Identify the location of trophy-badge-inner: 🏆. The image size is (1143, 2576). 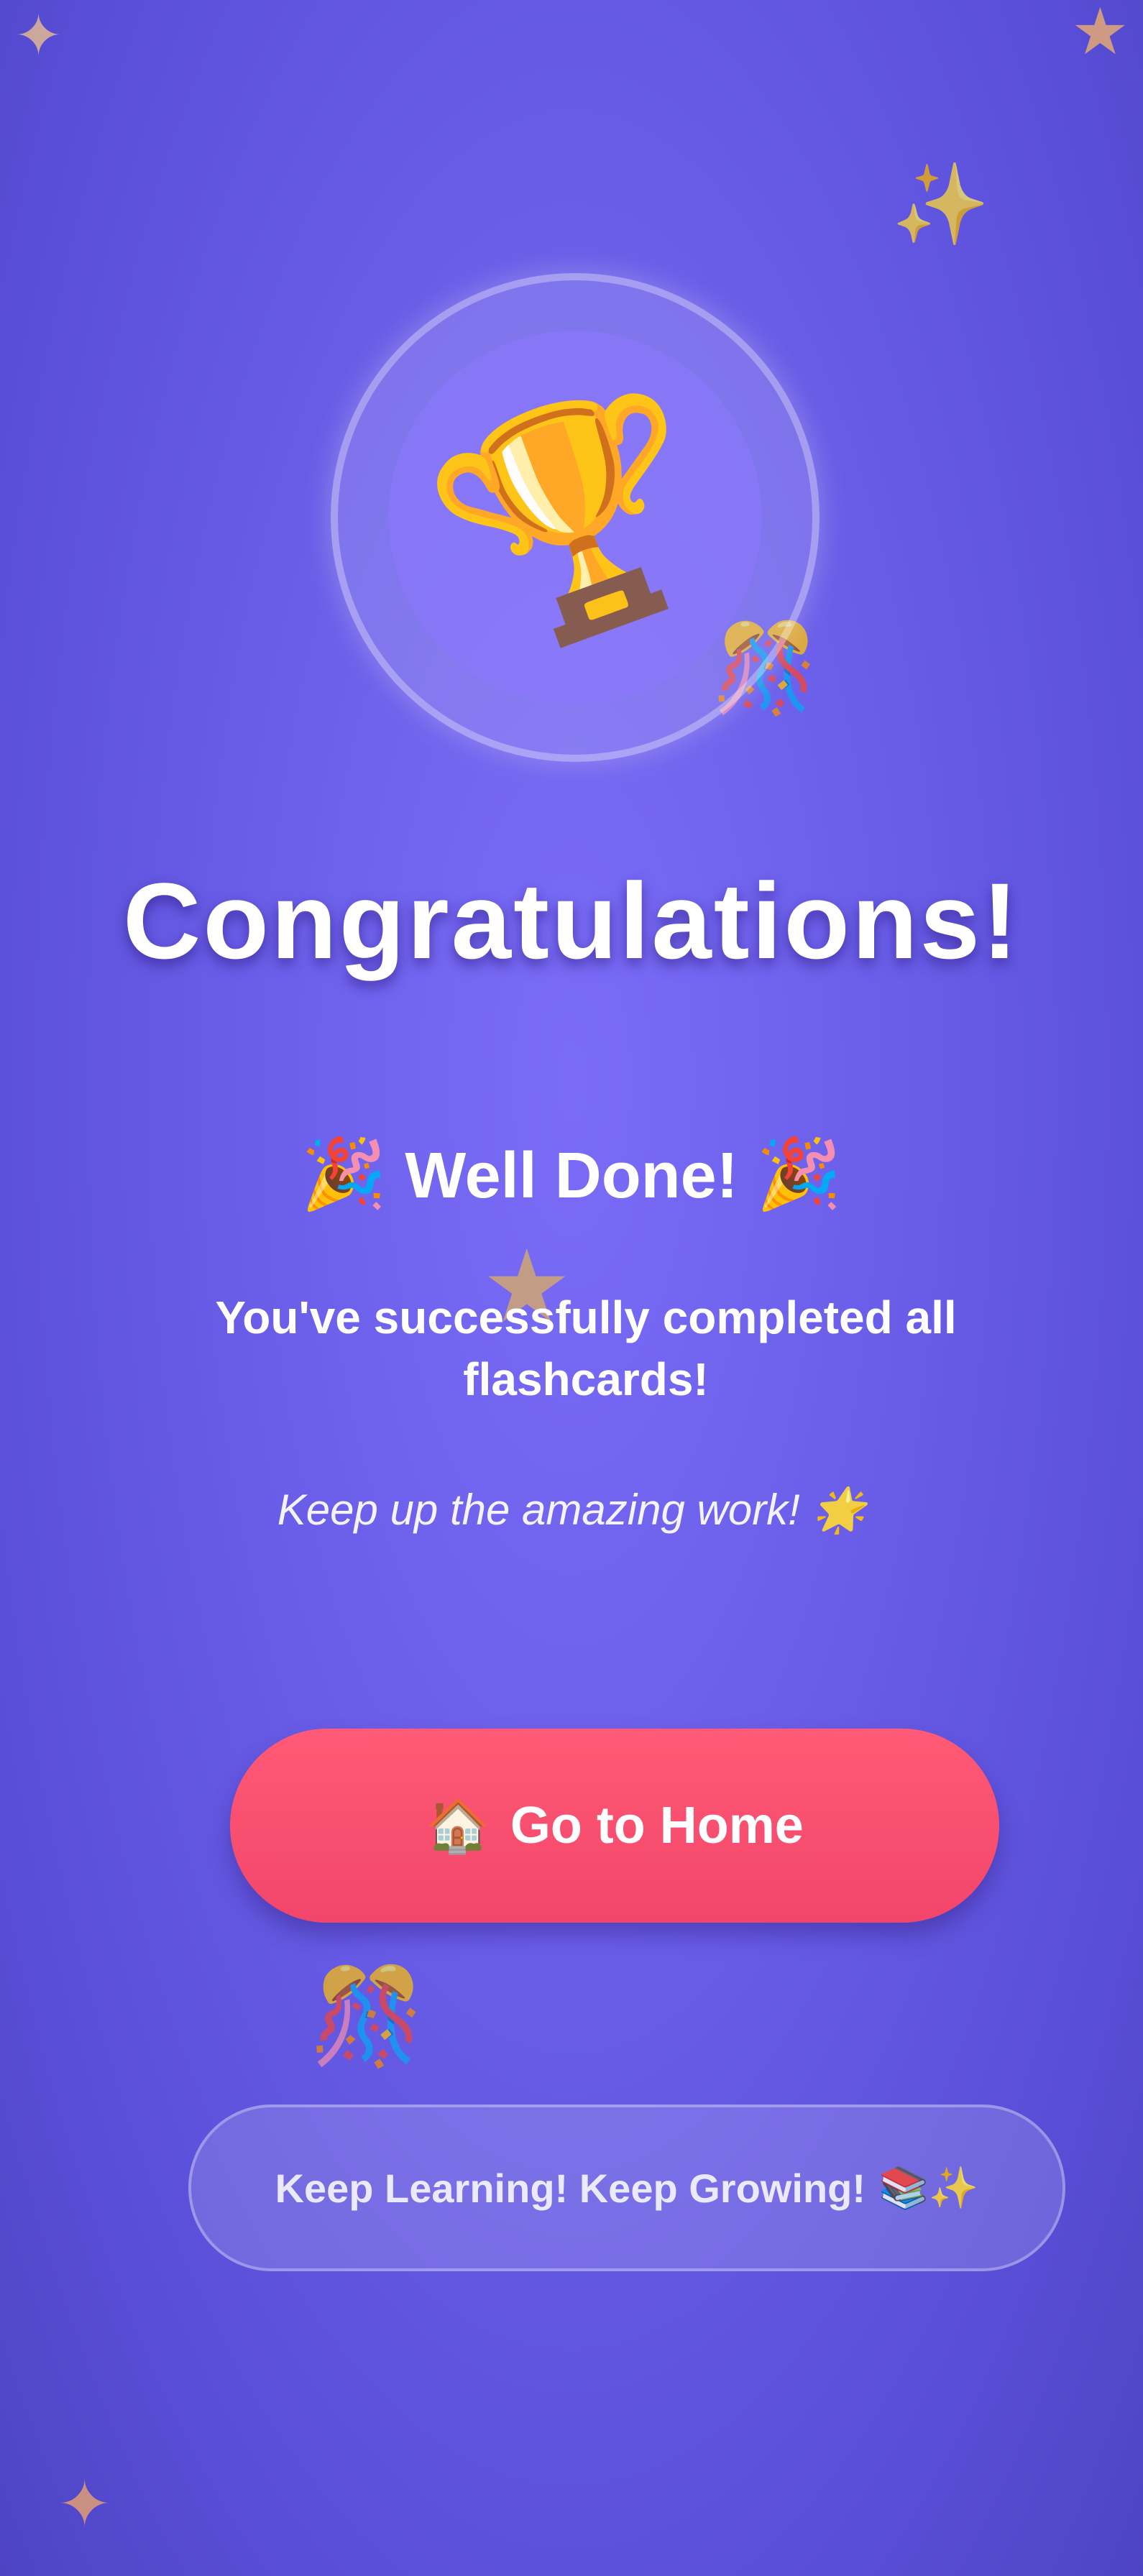
(575, 517).